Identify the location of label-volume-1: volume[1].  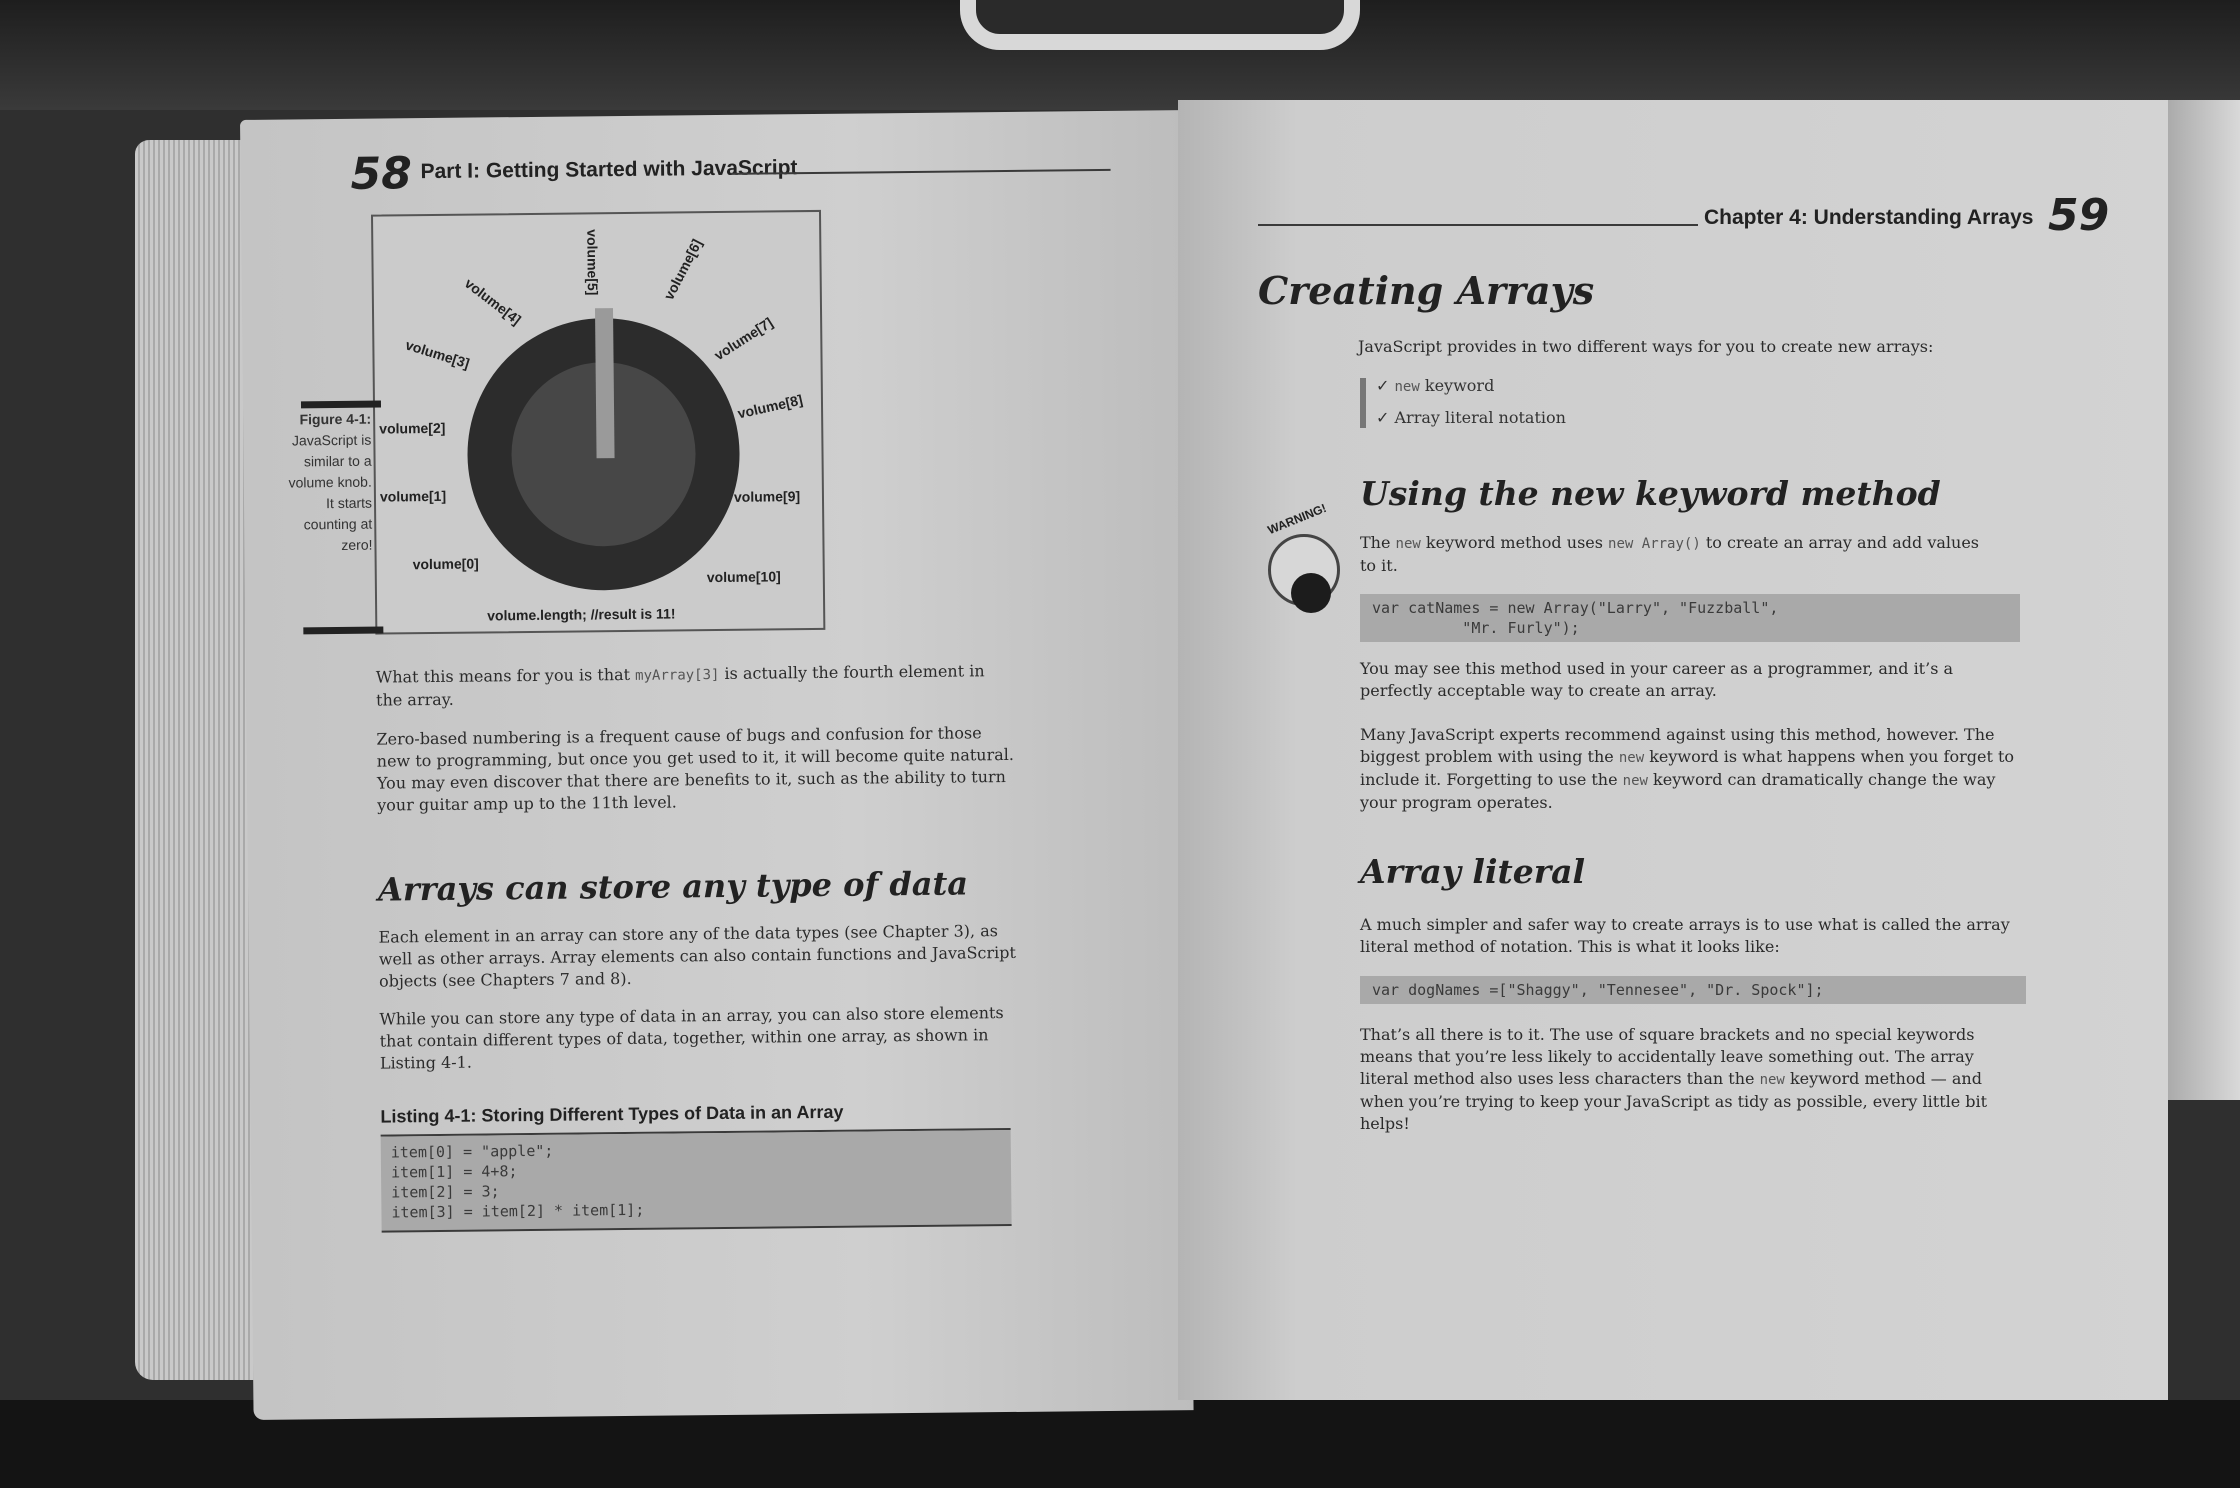
(413, 496).